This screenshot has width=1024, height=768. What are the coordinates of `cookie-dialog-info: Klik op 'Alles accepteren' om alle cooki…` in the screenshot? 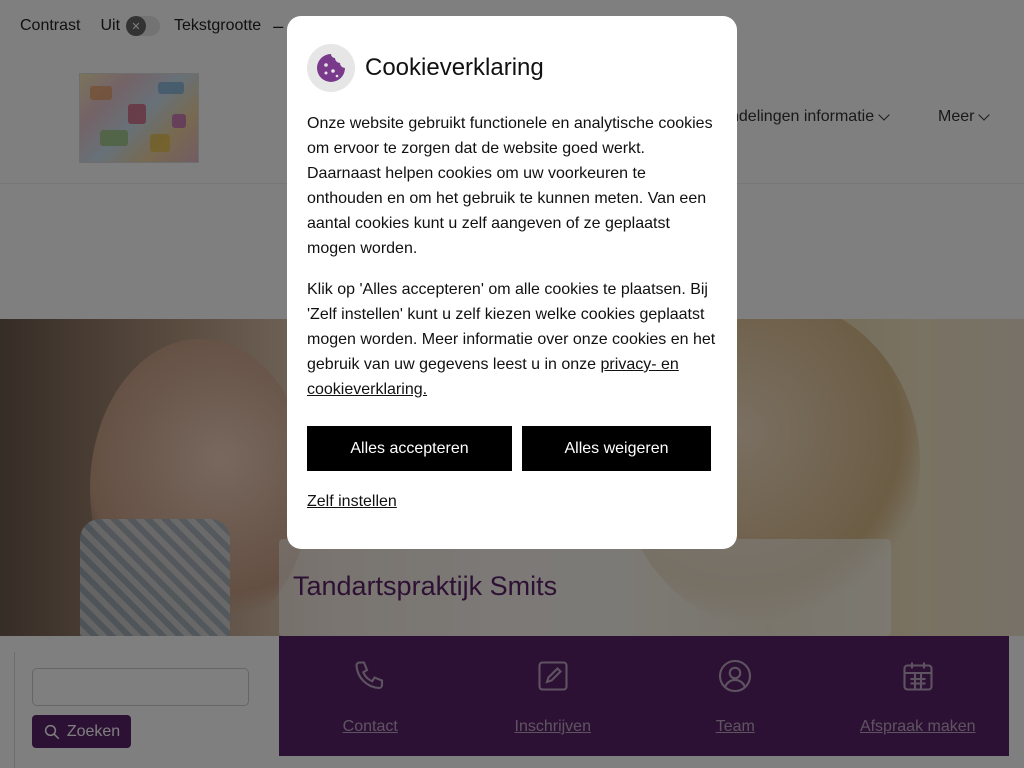 It's located at (512, 339).